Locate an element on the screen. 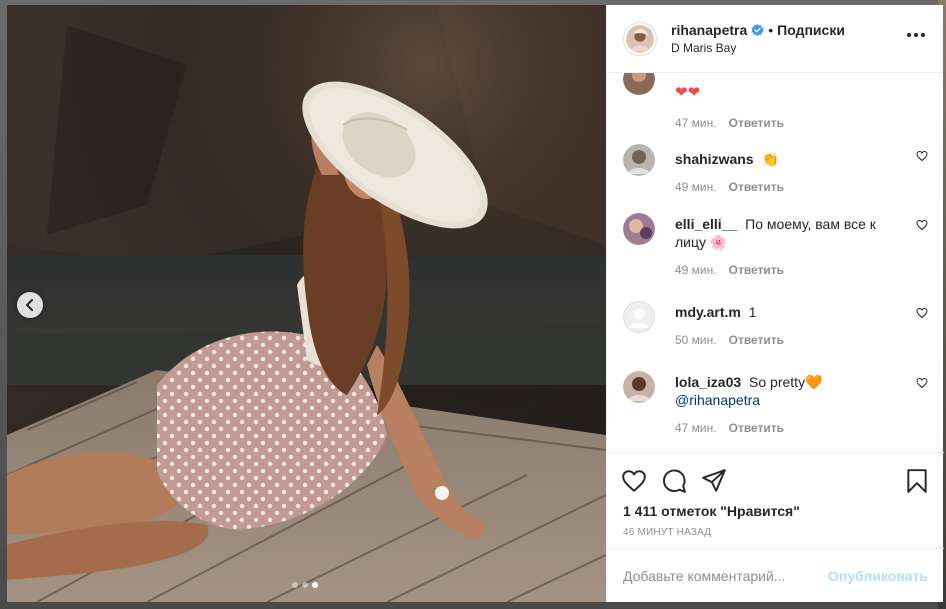 The image size is (946, 609). header-line: rihanapetra • Подписки is located at coordinates (758, 30).